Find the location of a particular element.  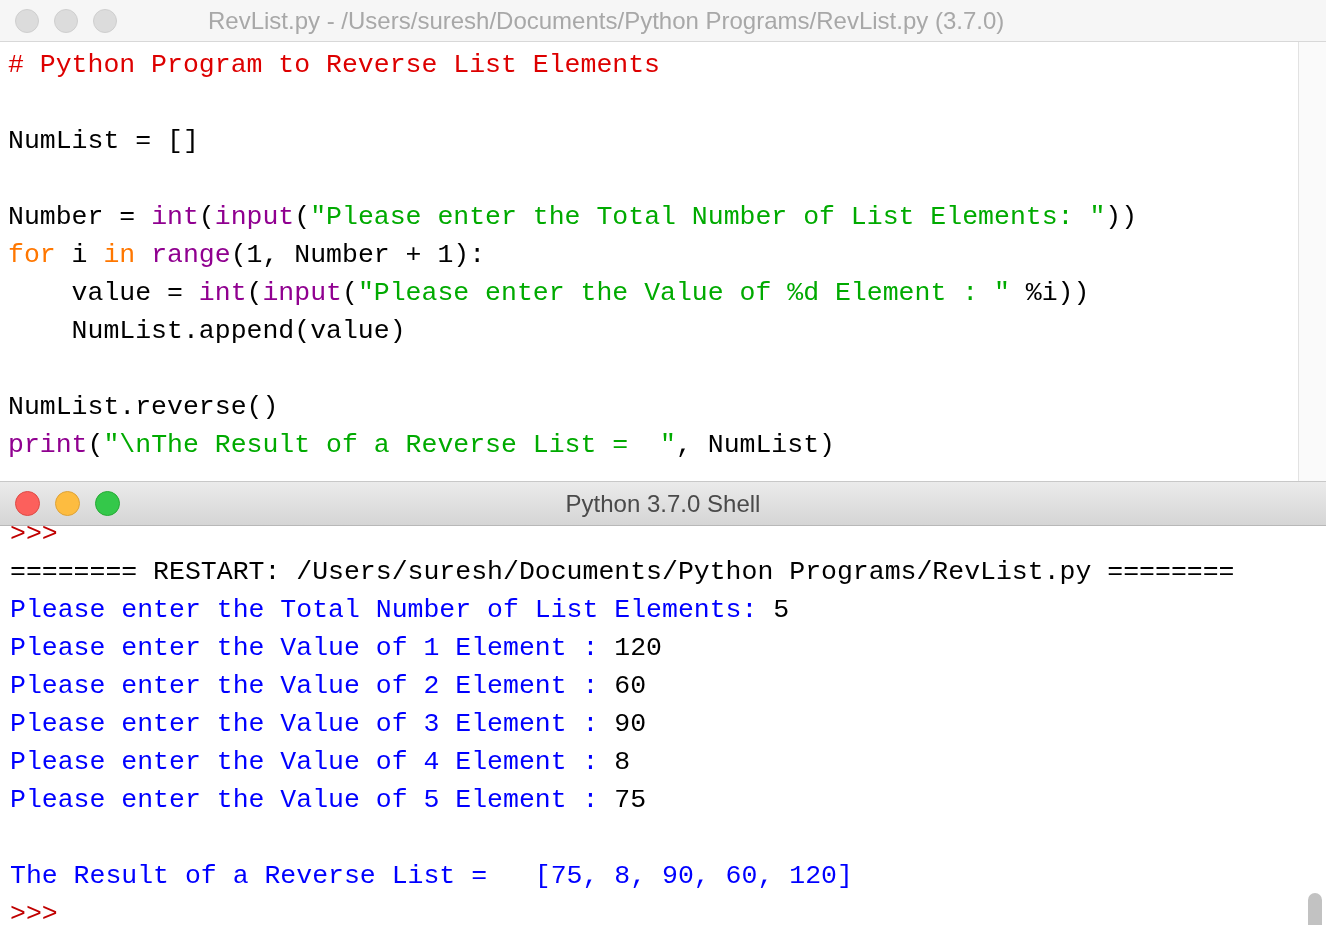

code-line: Please enter the Value of 1 Element : 120 is located at coordinates (336, 648).